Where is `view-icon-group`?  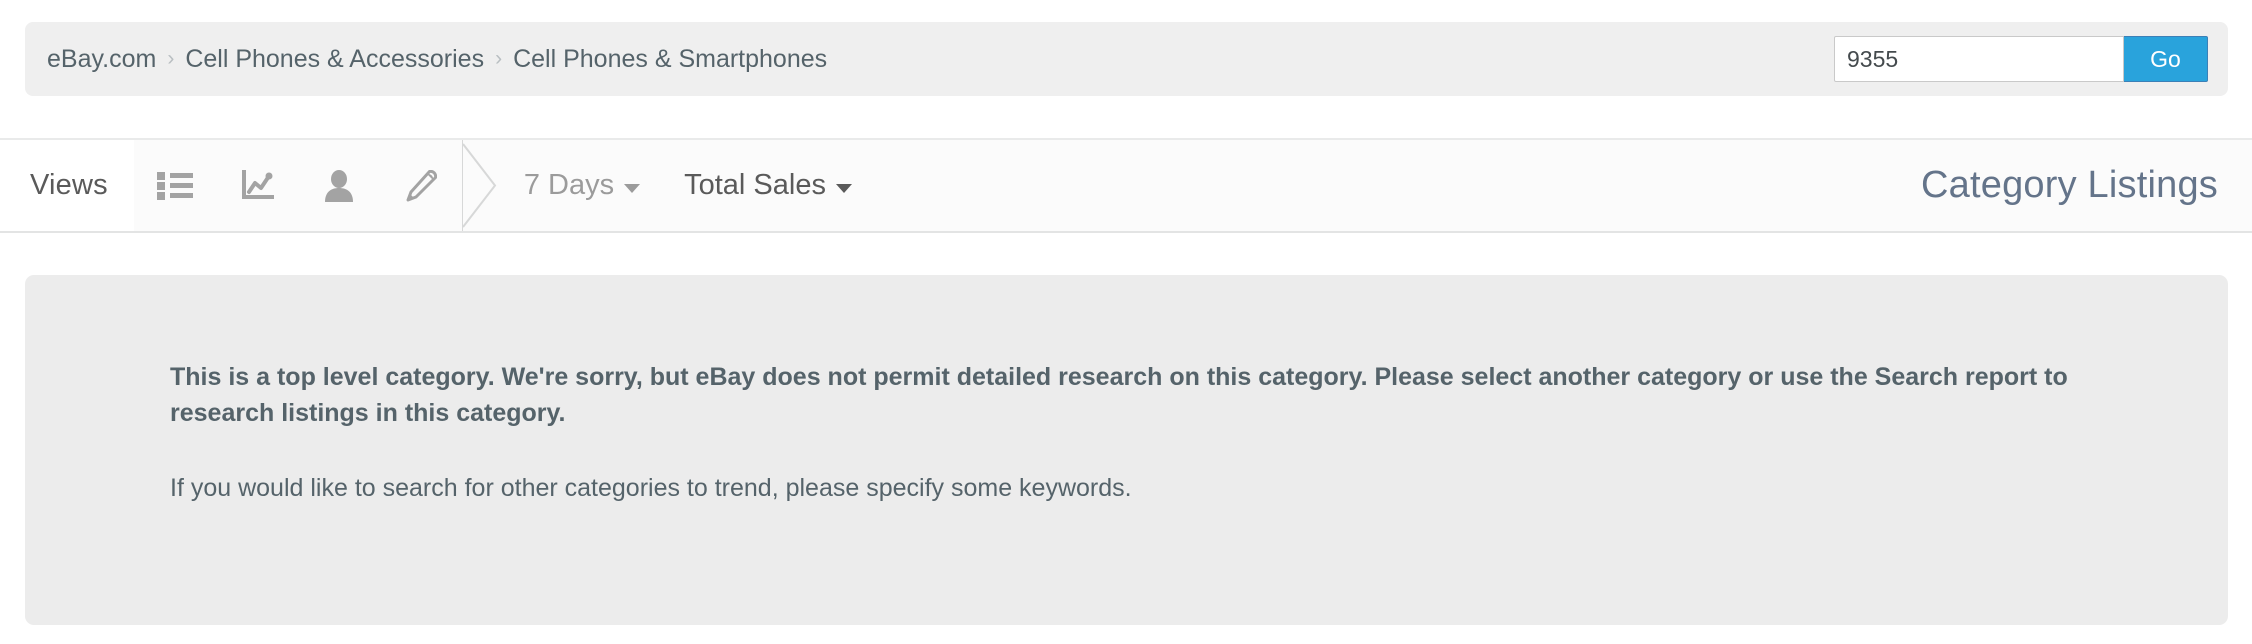
view-icon-group is located at coordinates (297, 185).